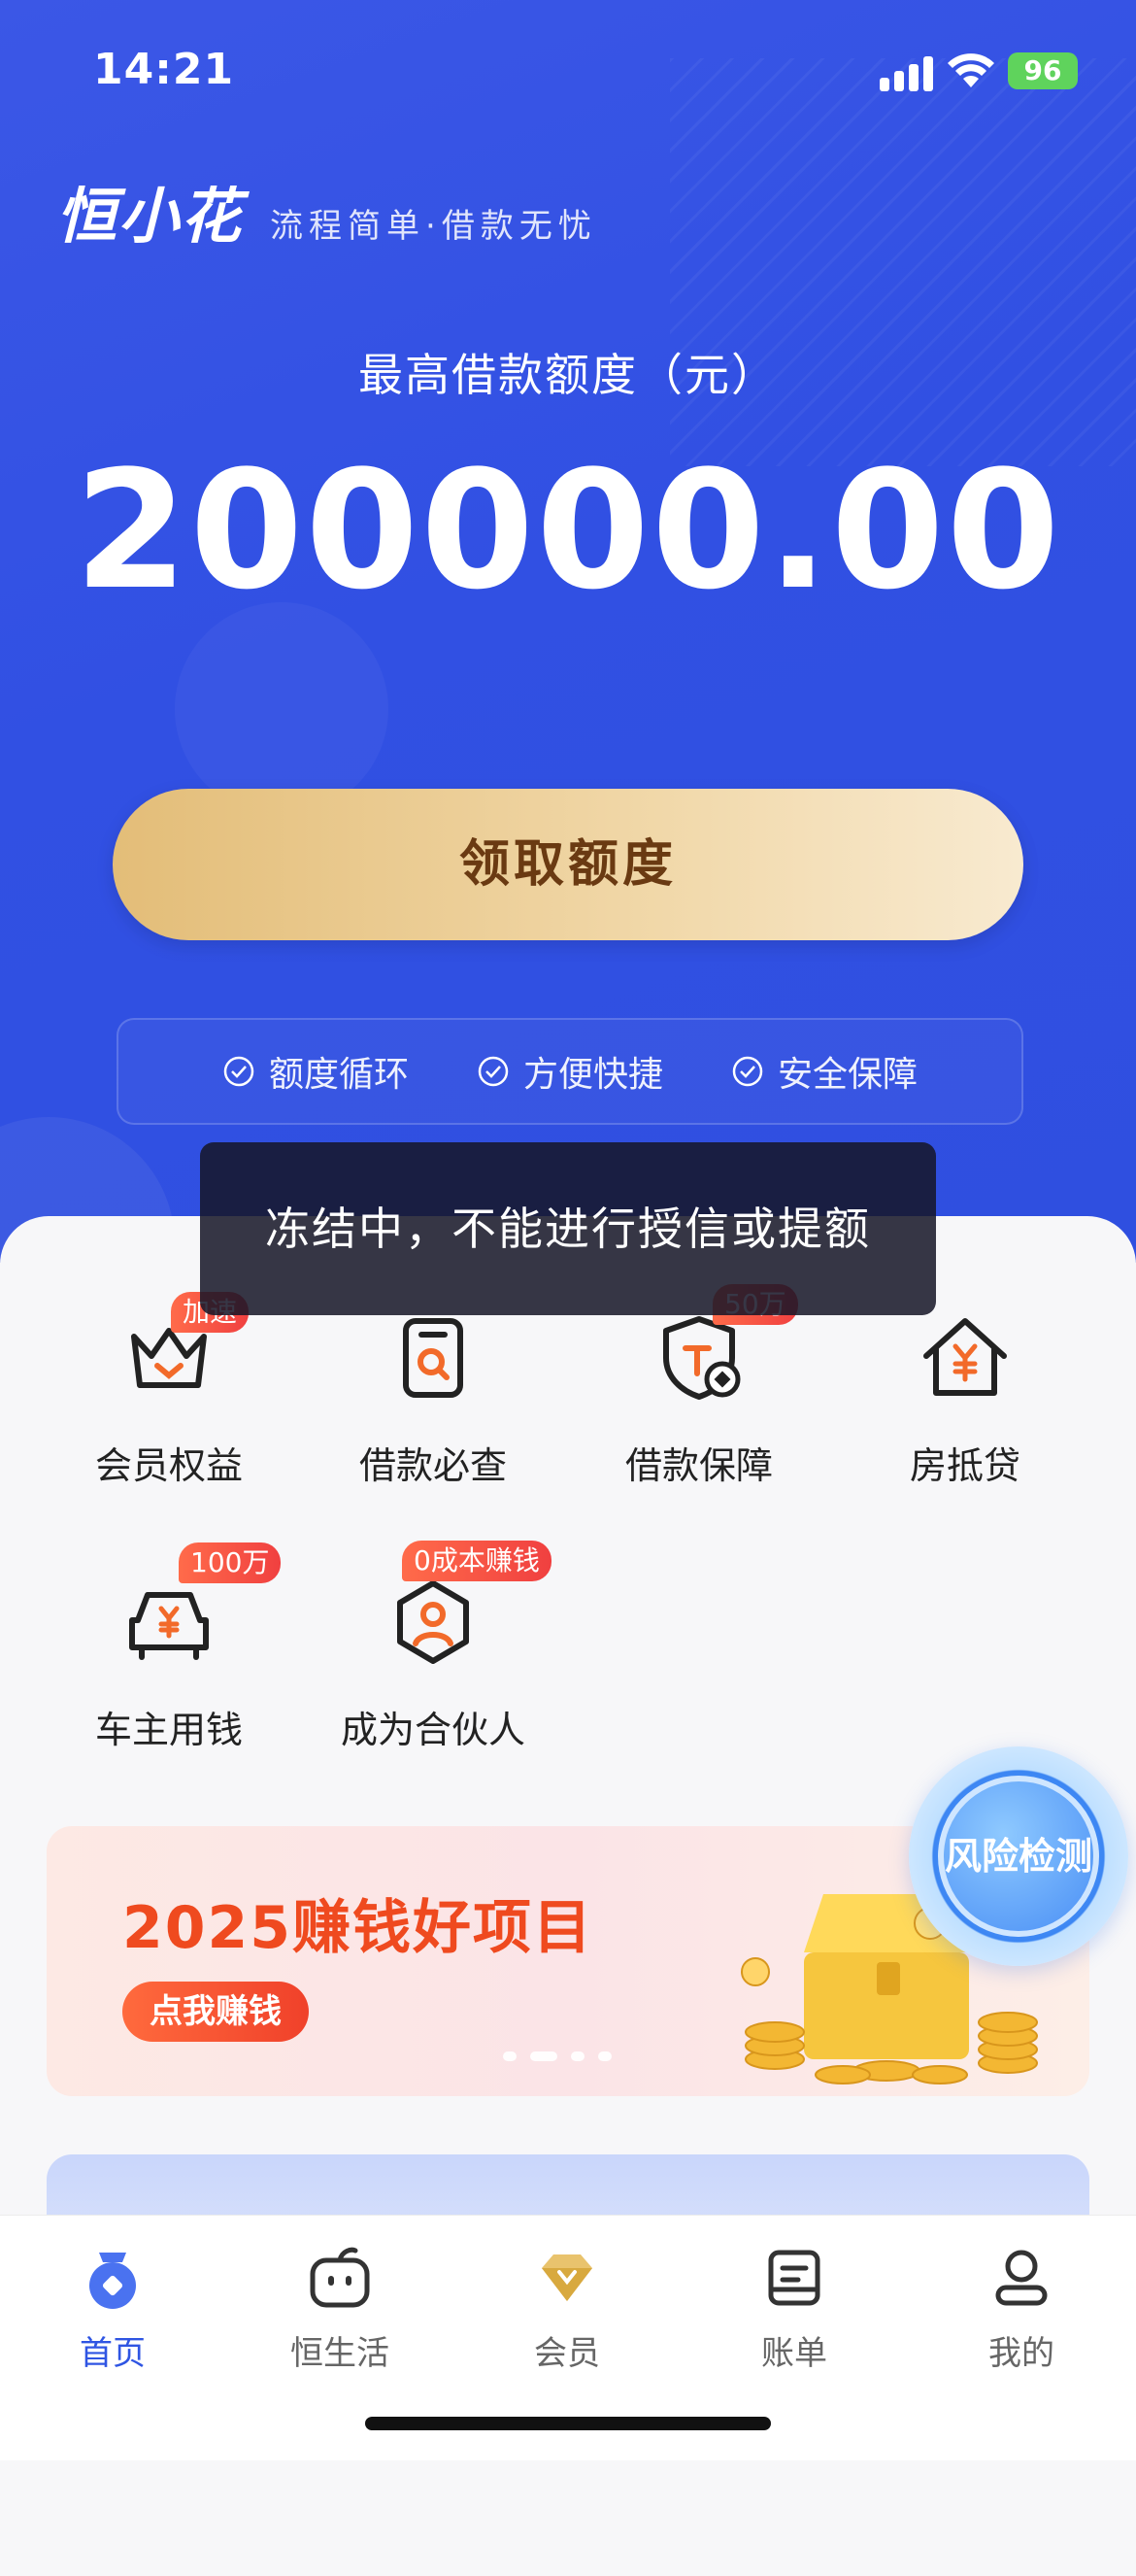  Describe the element at coordinates (112, 2281) in the screenshot. I see `home-icon` at that location.